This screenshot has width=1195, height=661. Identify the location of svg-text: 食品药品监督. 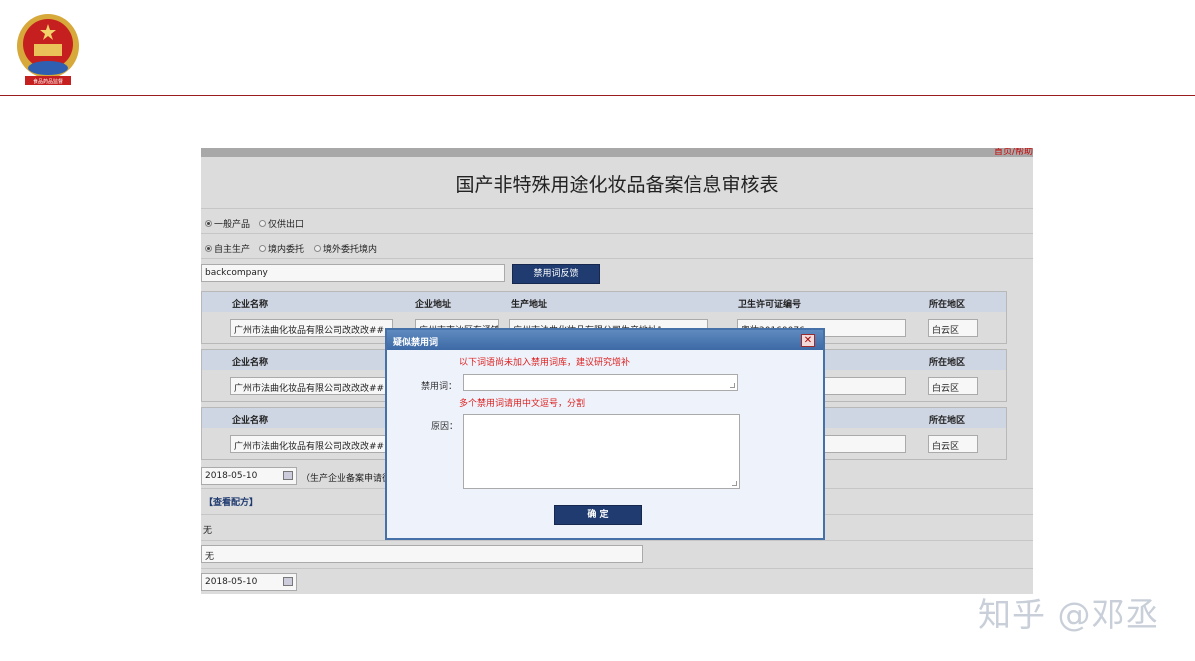
(48, 81).